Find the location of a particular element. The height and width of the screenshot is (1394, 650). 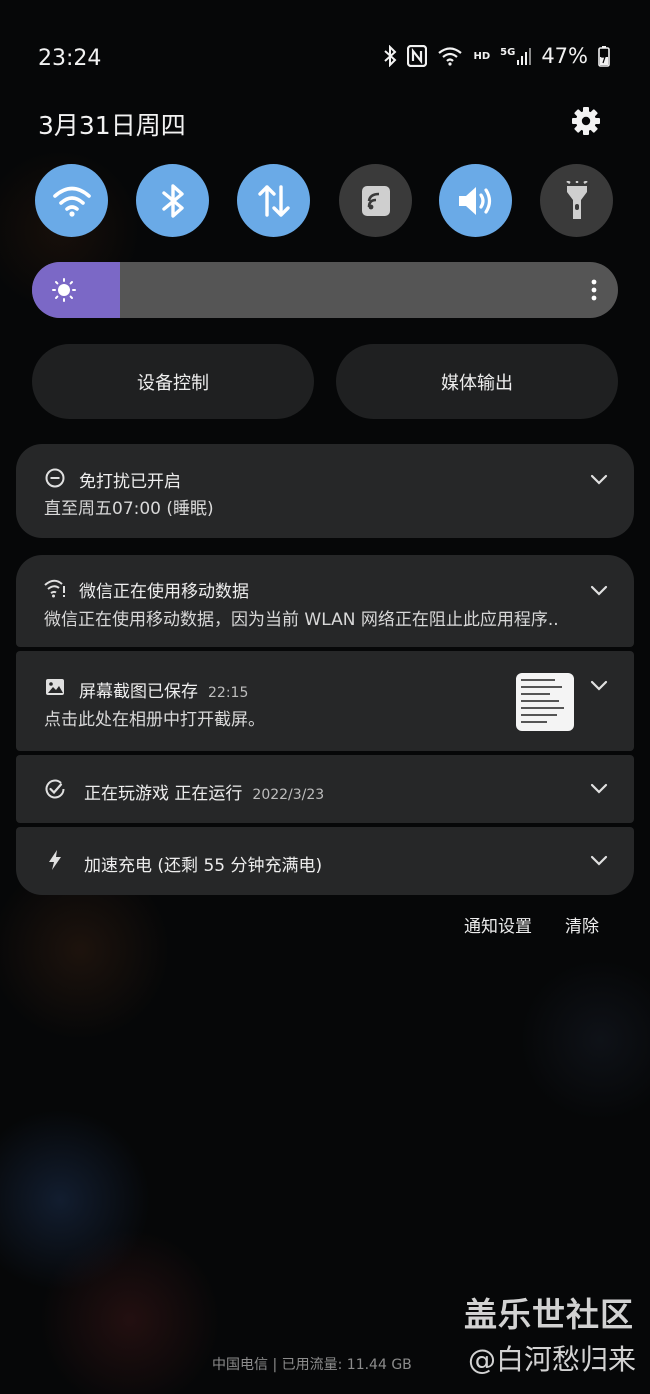

brightness-sun-icon is located at coordinates (64, 290).